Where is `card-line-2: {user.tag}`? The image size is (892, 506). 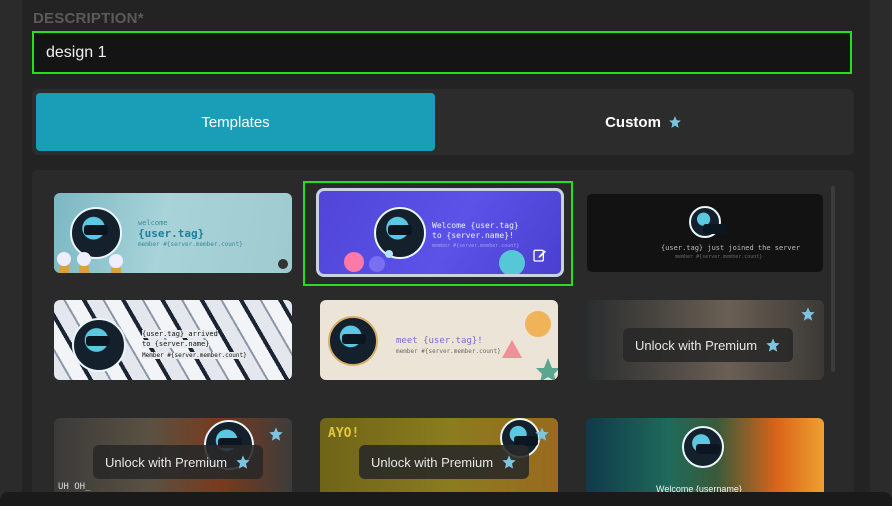
card-line-2: {user.tag} is located at coordinates (171, 233).